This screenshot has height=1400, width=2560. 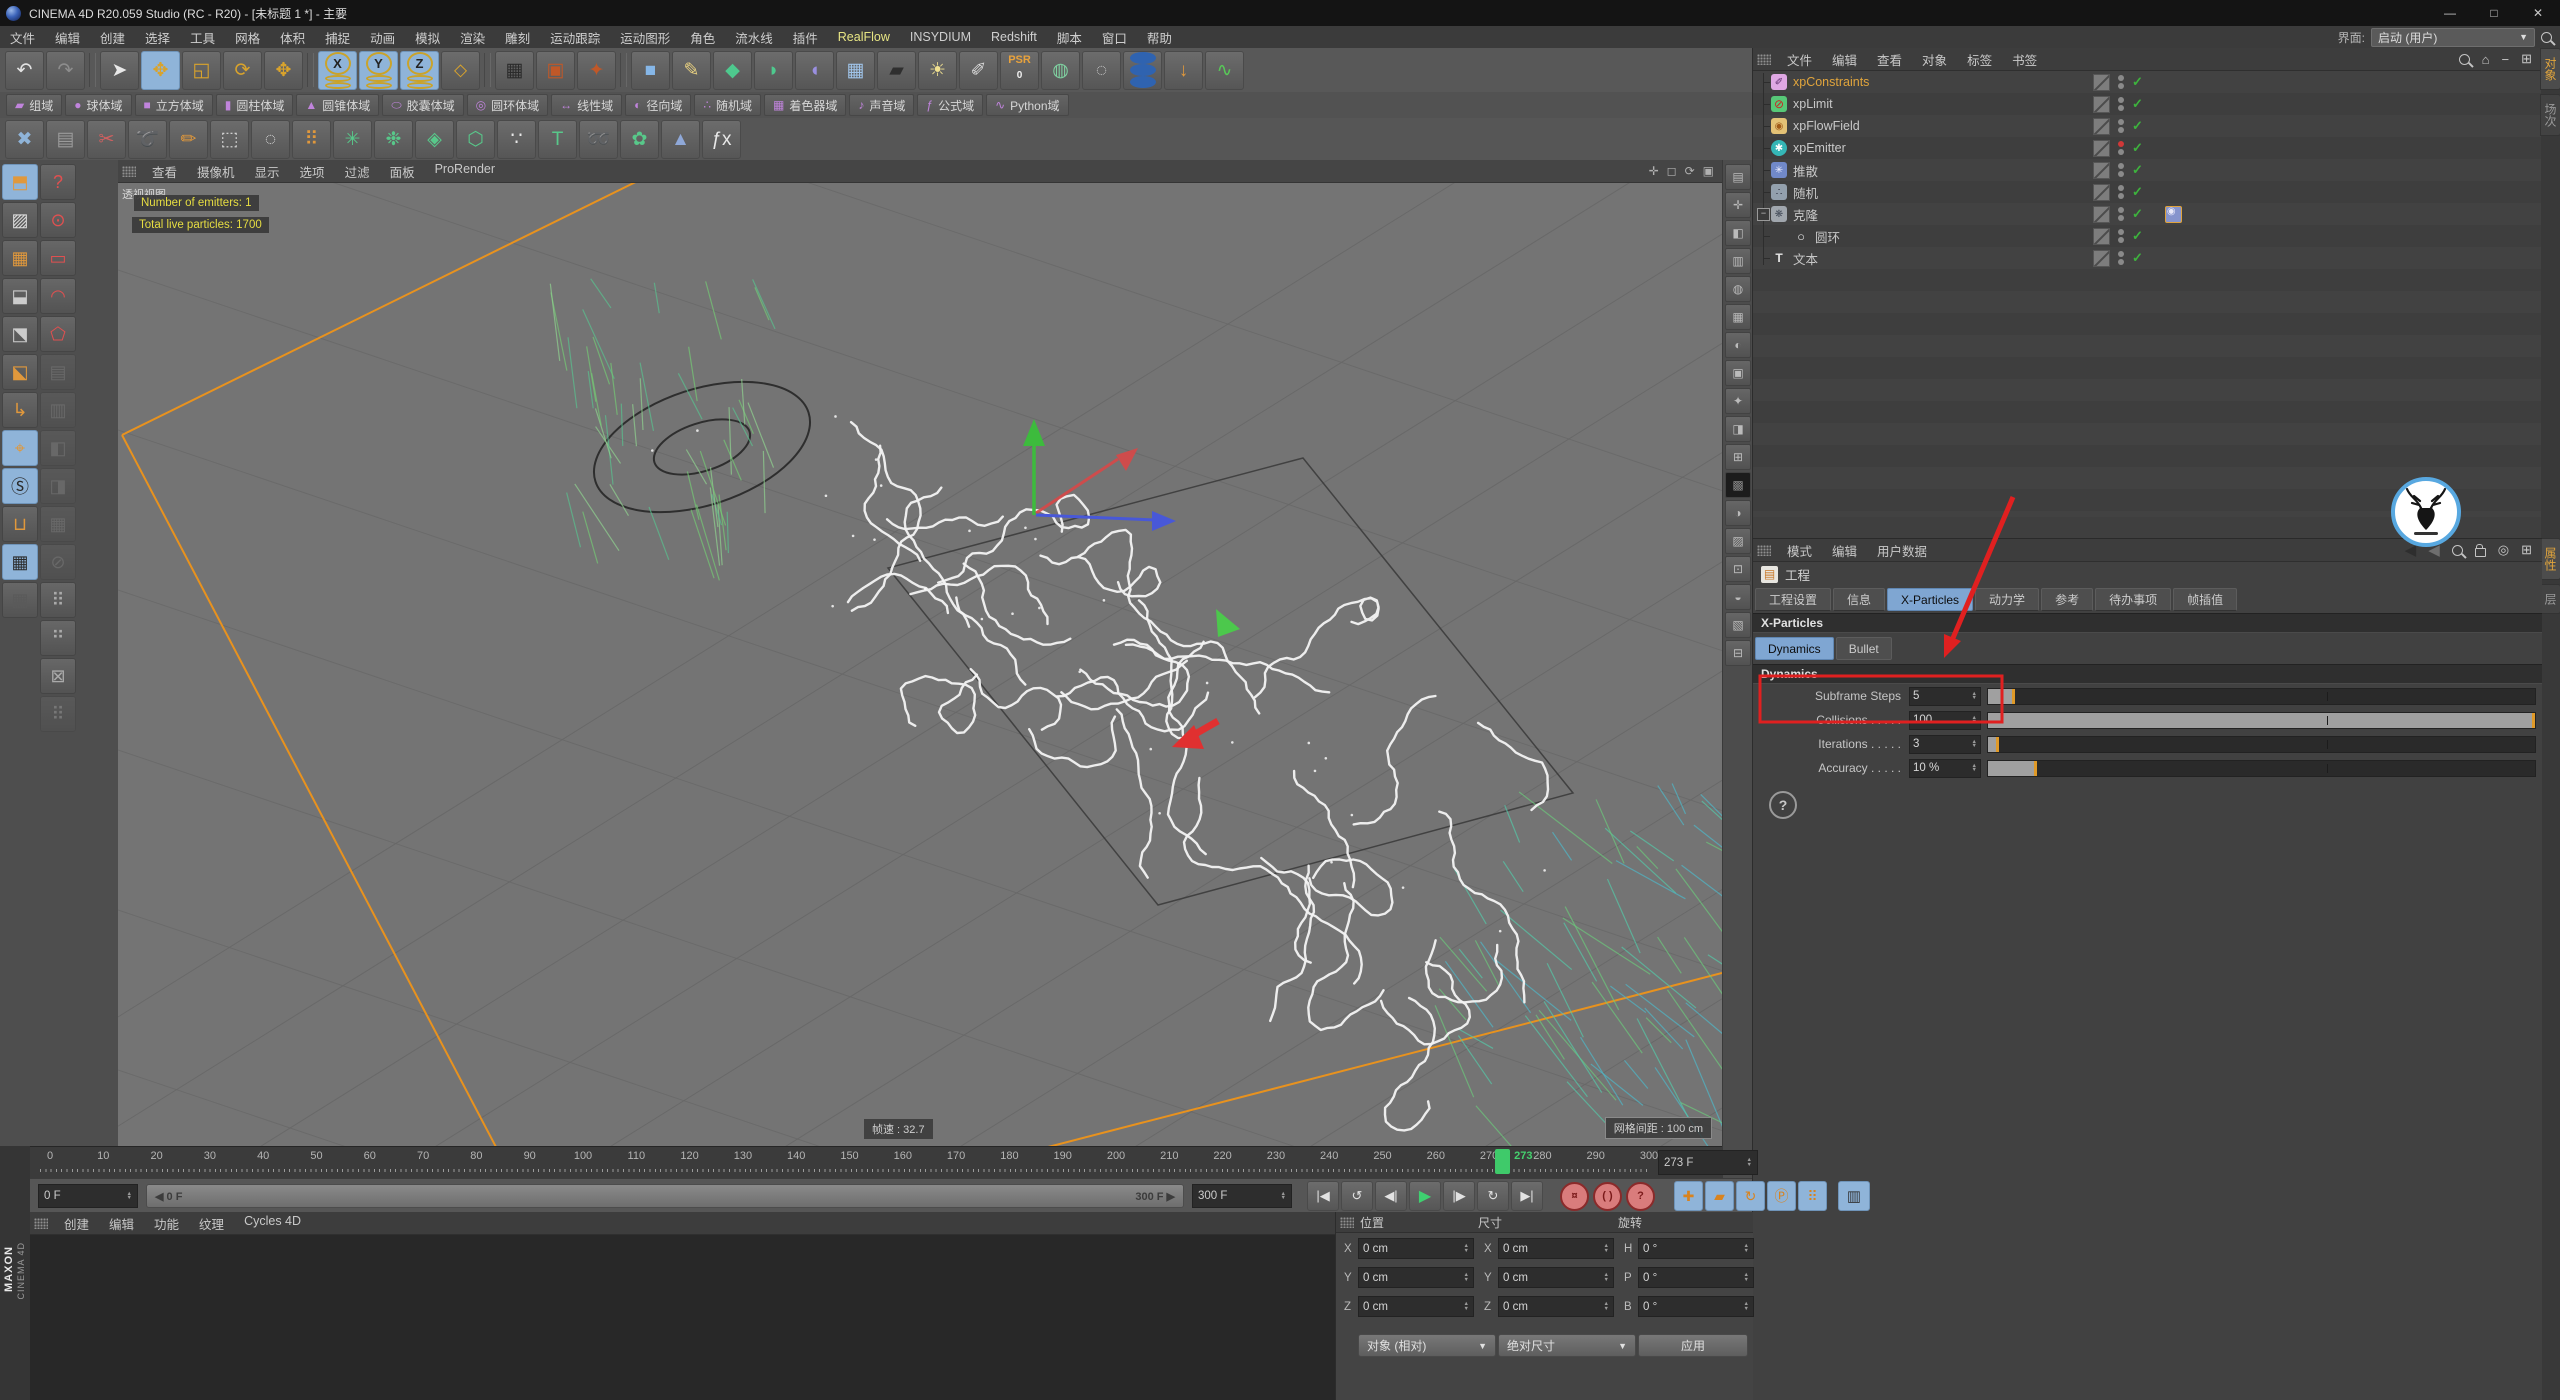 What do you see at coordinates (121, 1223) in the screenshot?
I see `material-menu-item: 编辑` at bounding box center [121, 1223].